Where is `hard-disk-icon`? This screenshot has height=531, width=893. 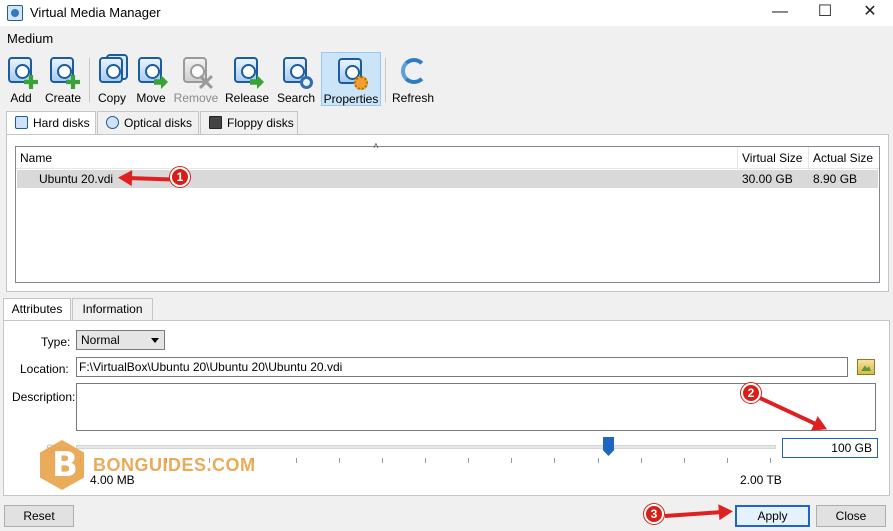 hard-disk-icon is located at coordinates (21, 122).